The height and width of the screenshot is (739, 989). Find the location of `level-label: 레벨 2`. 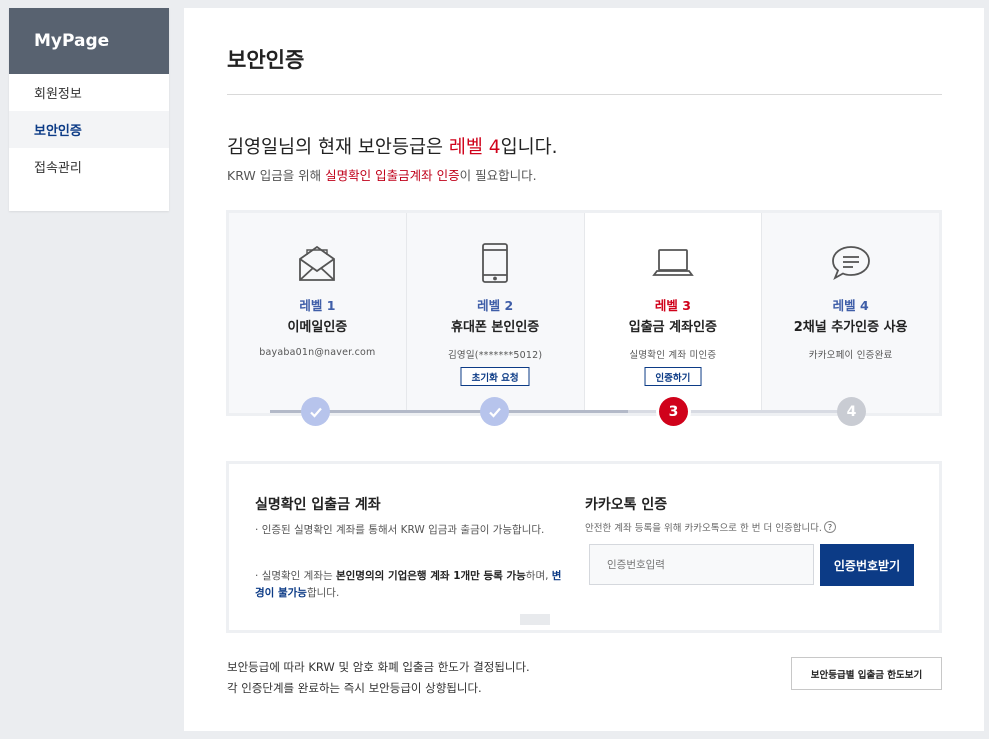

level-label: 레벨 2 is located at coordinates (495, 305).